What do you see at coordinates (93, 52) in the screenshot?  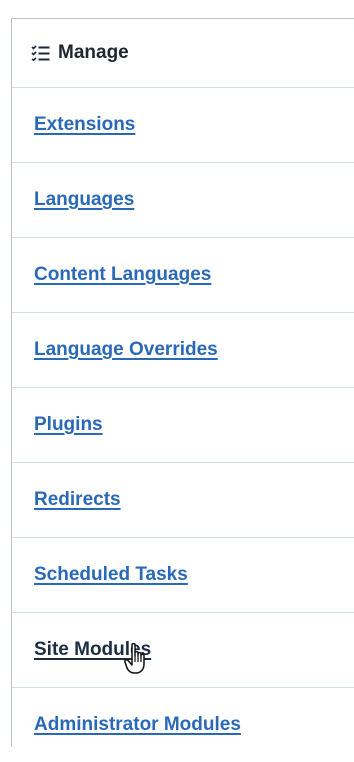 I see `manage-menu-title: Manage` at bounding box center [93, 52].